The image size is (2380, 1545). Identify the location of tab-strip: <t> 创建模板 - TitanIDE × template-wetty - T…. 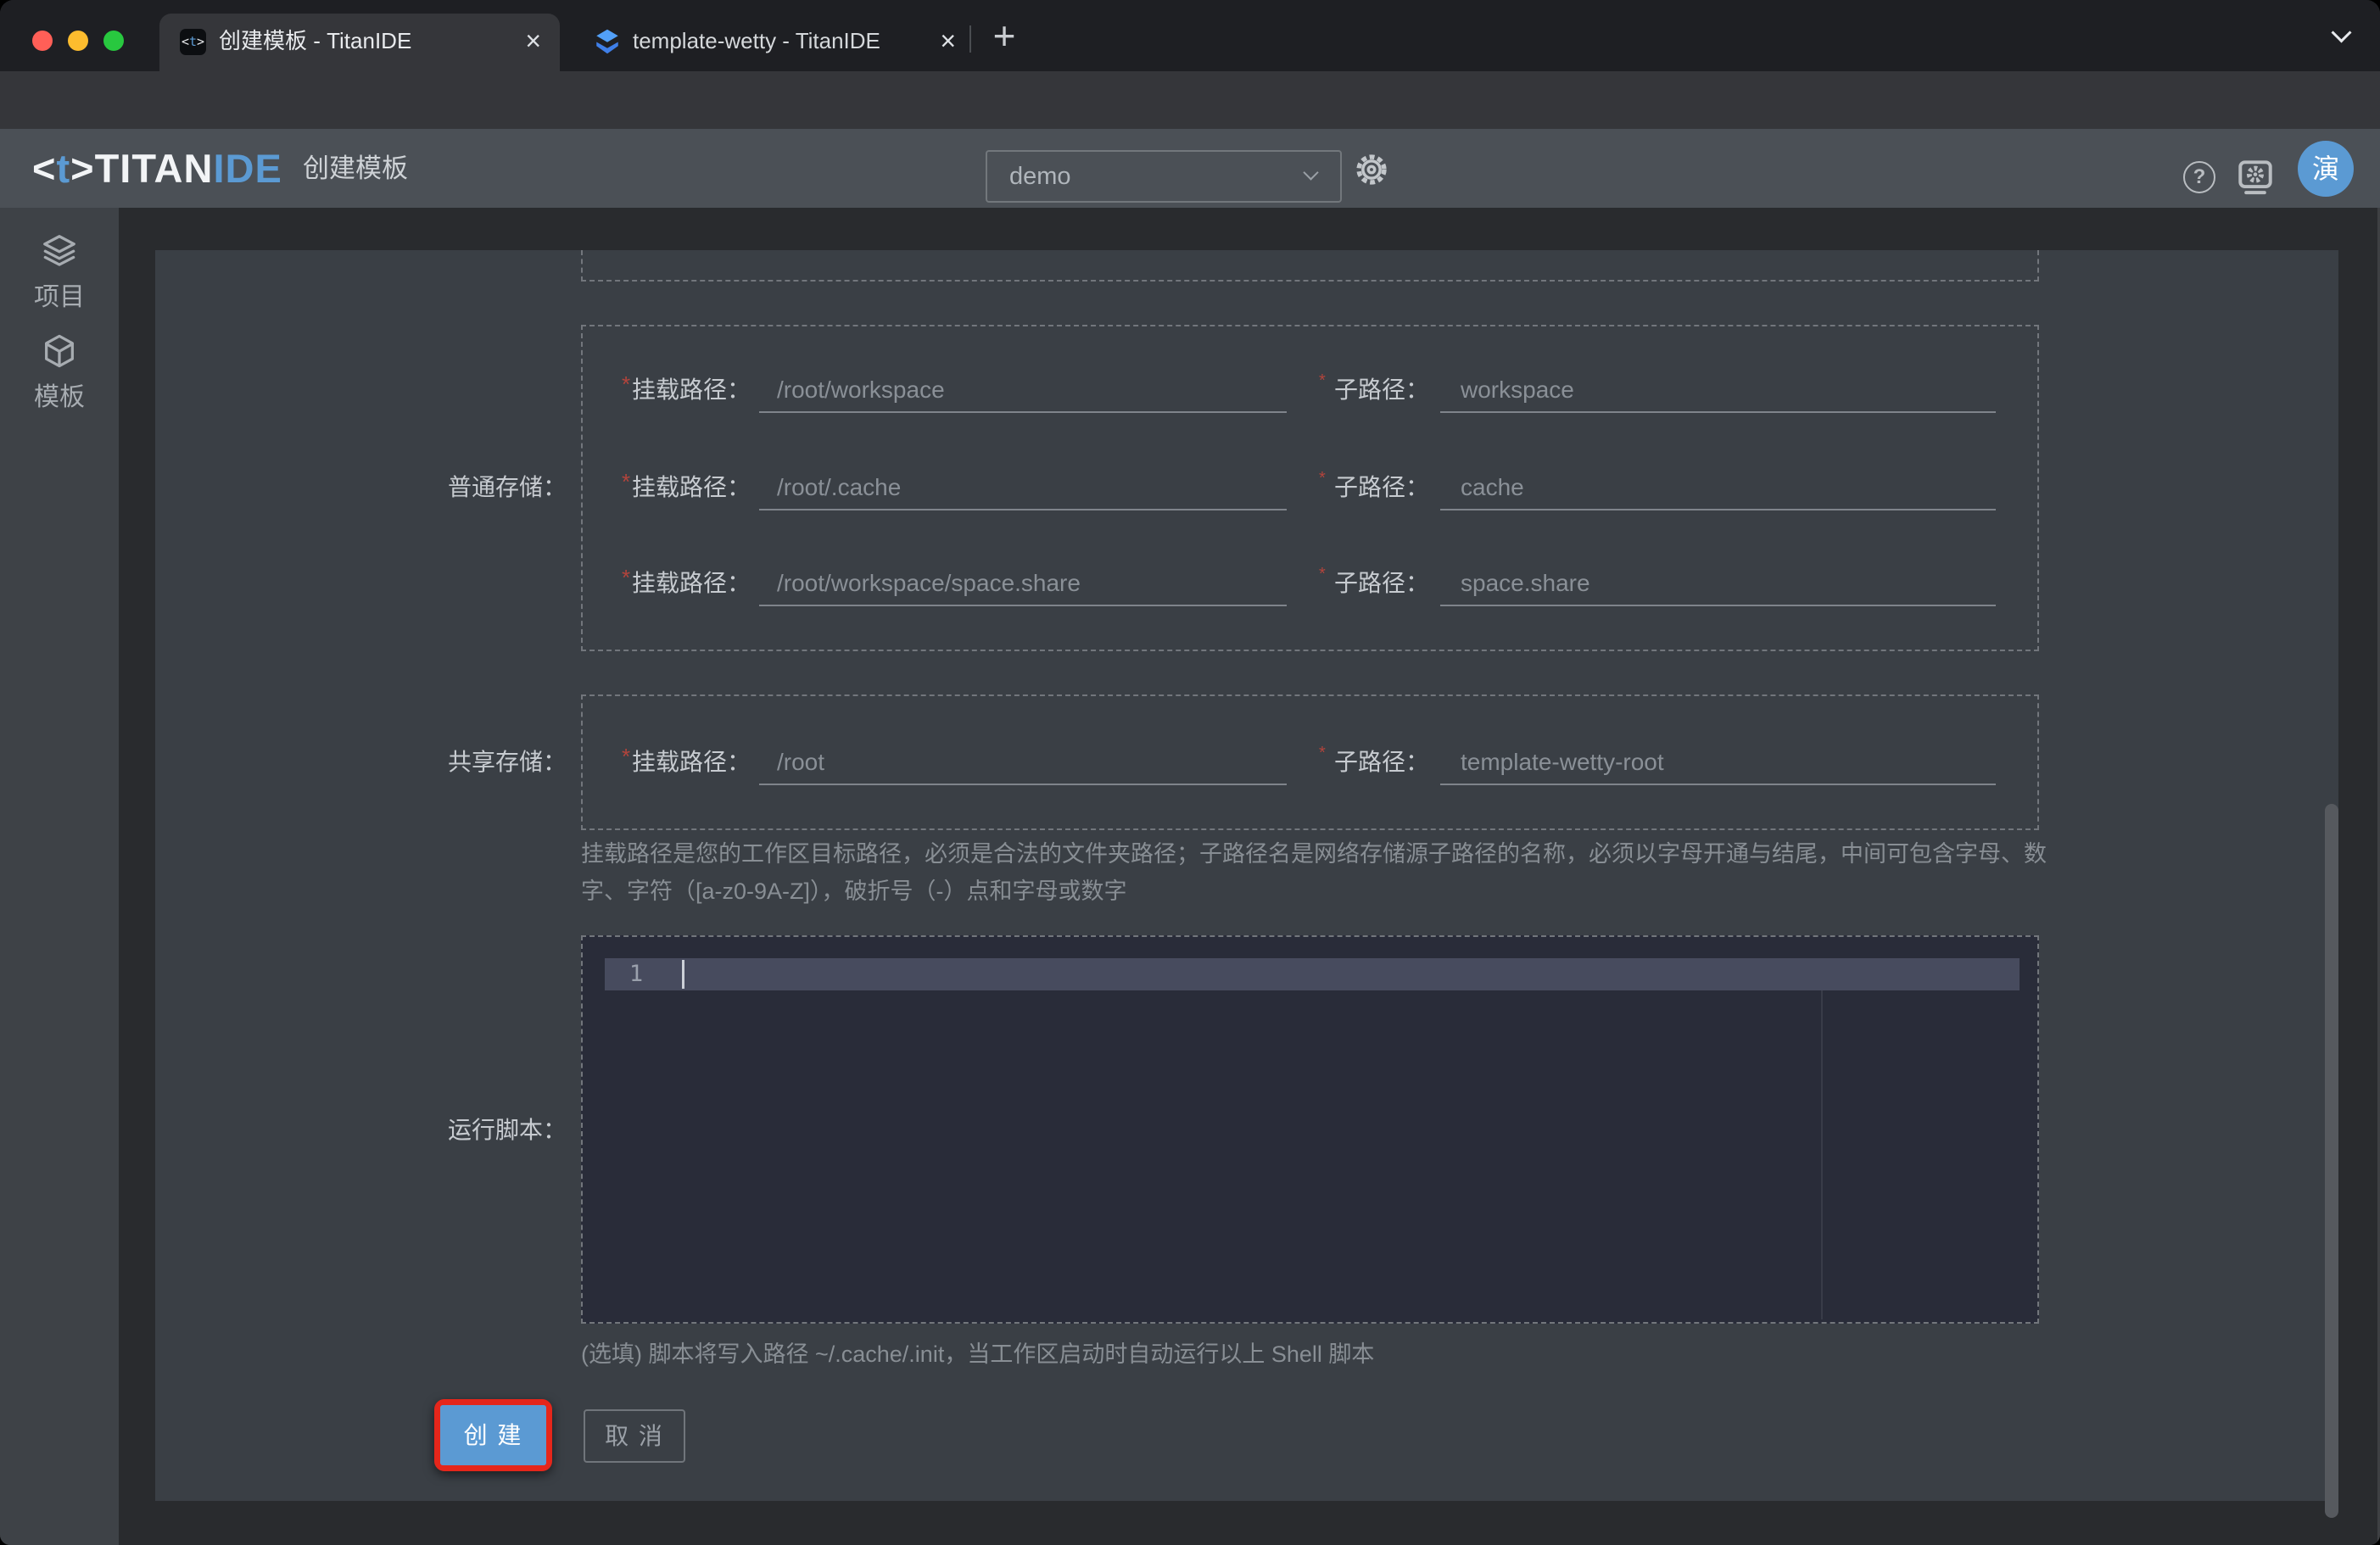
(1190, 35).